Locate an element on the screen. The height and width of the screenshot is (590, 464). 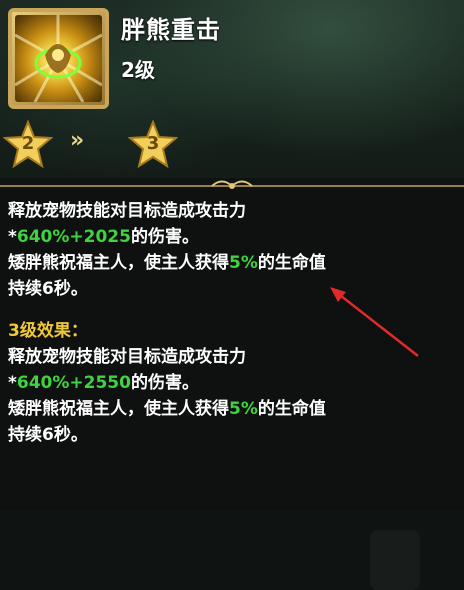
current-level-star: 2 is located at coordinates (28, 144).